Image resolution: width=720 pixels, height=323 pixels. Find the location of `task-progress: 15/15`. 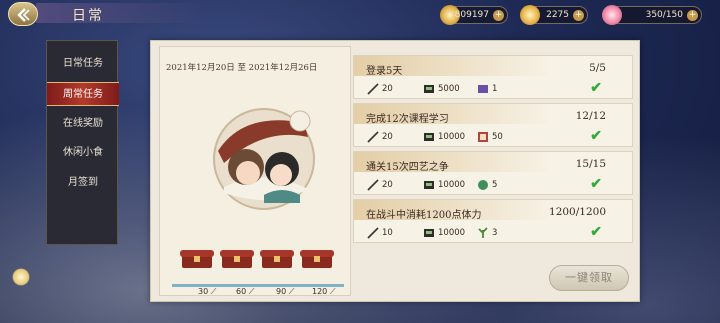

task-progress: 15/15 is located at coordinates (590, 164).